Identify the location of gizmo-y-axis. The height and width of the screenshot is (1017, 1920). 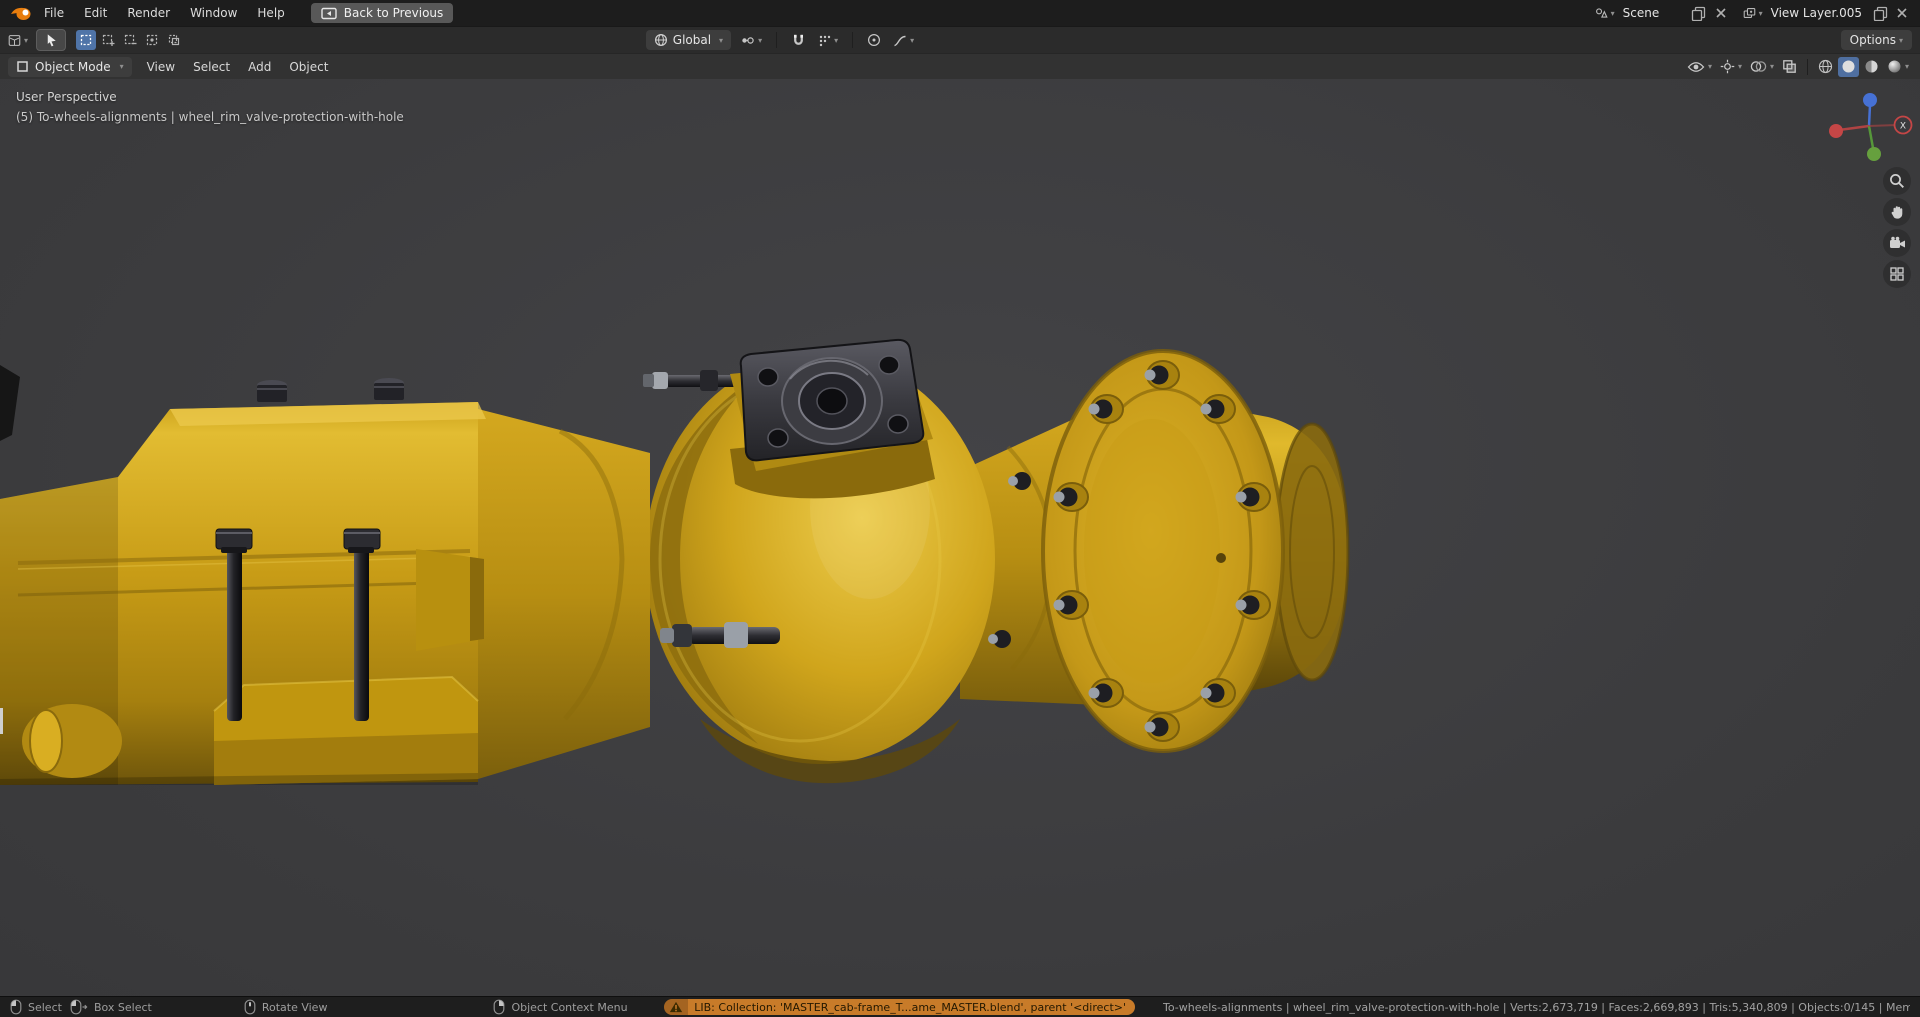
(1874, 154).